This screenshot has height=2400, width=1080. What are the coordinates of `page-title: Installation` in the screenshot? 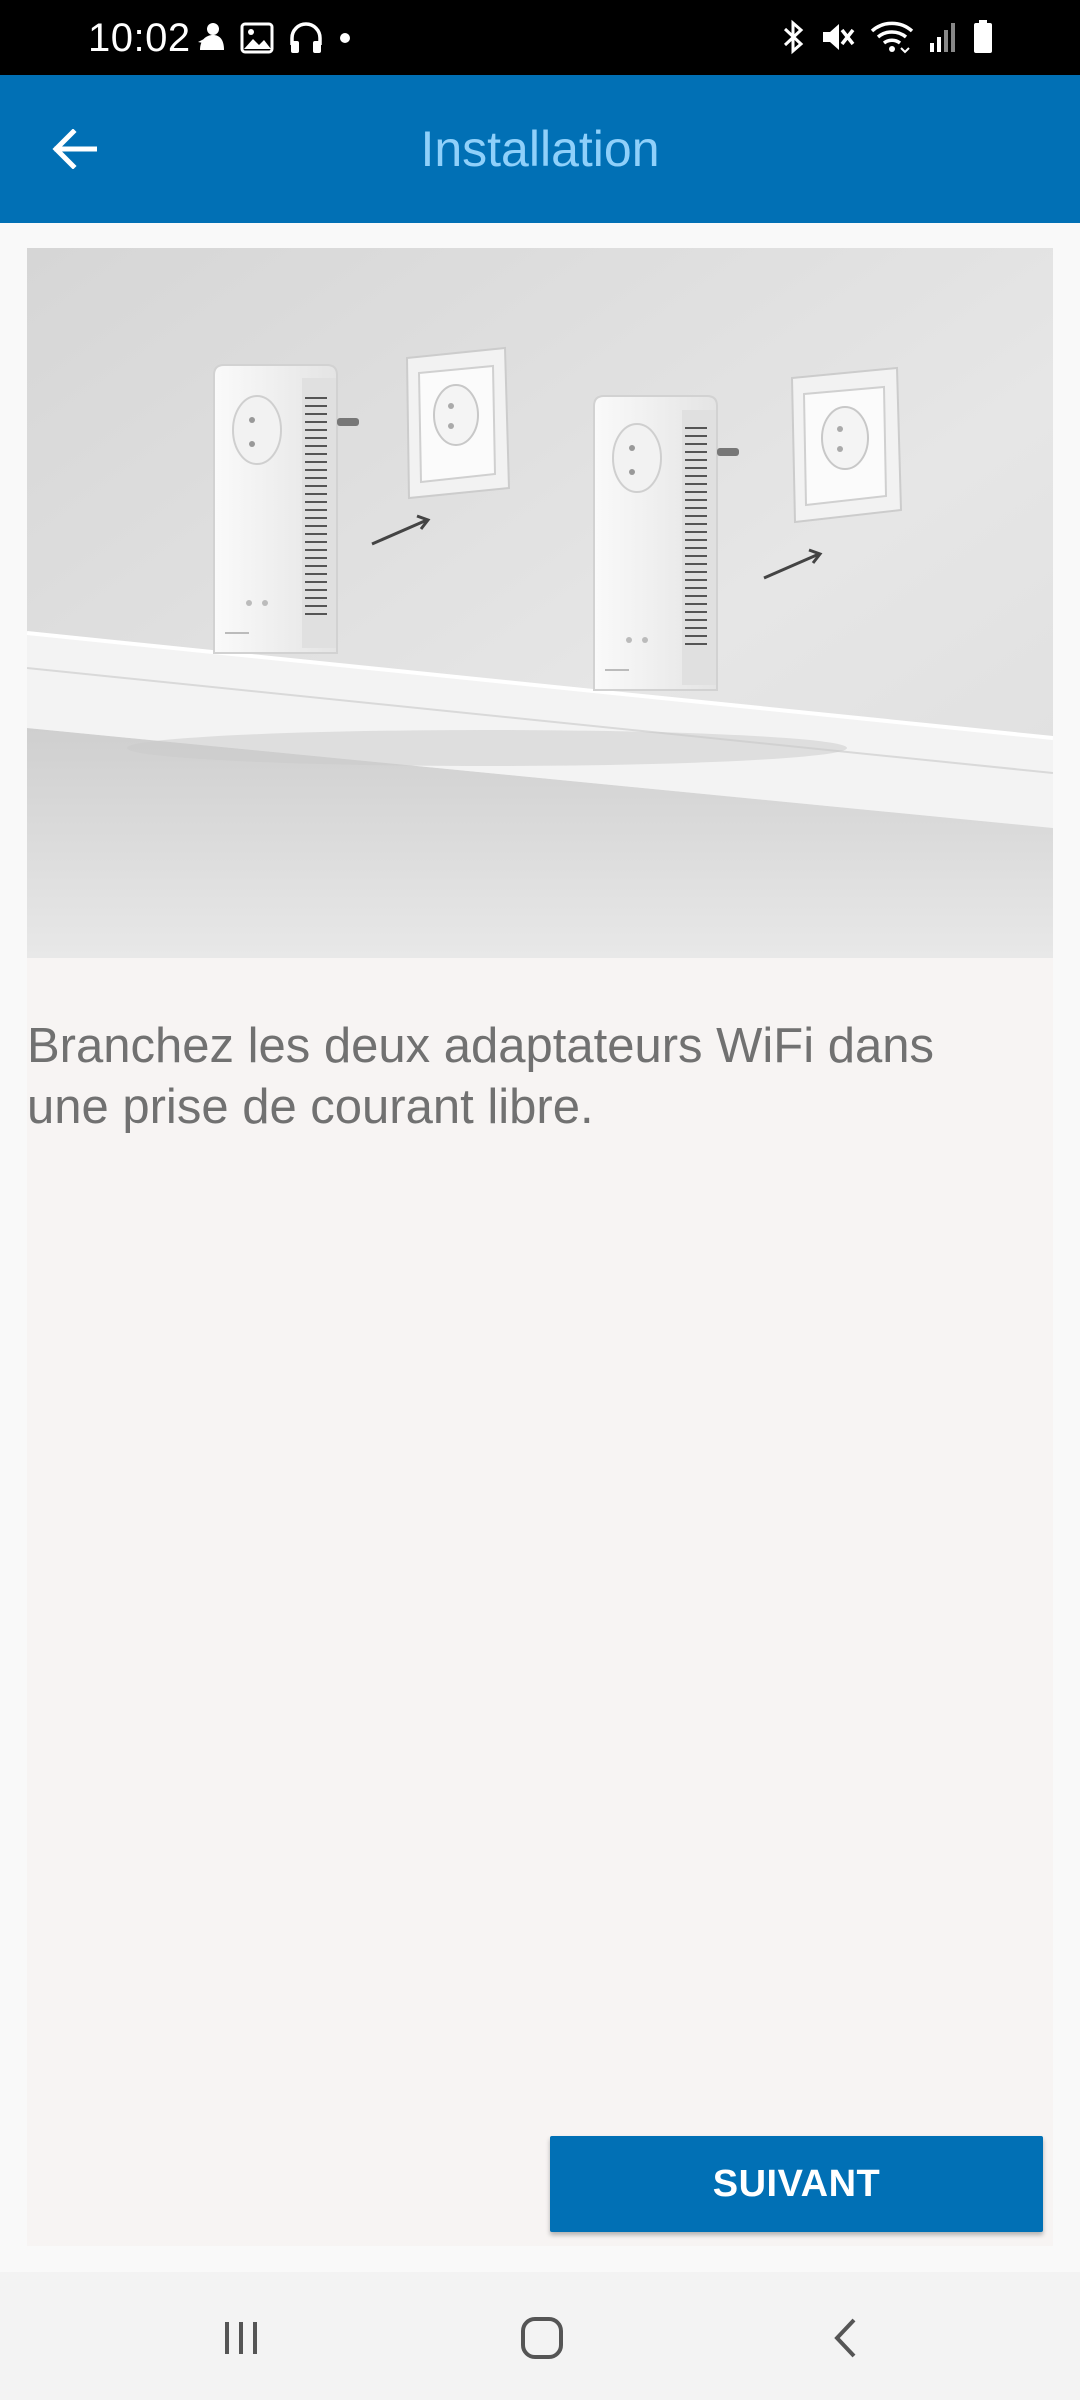 It's located at (540, 149).